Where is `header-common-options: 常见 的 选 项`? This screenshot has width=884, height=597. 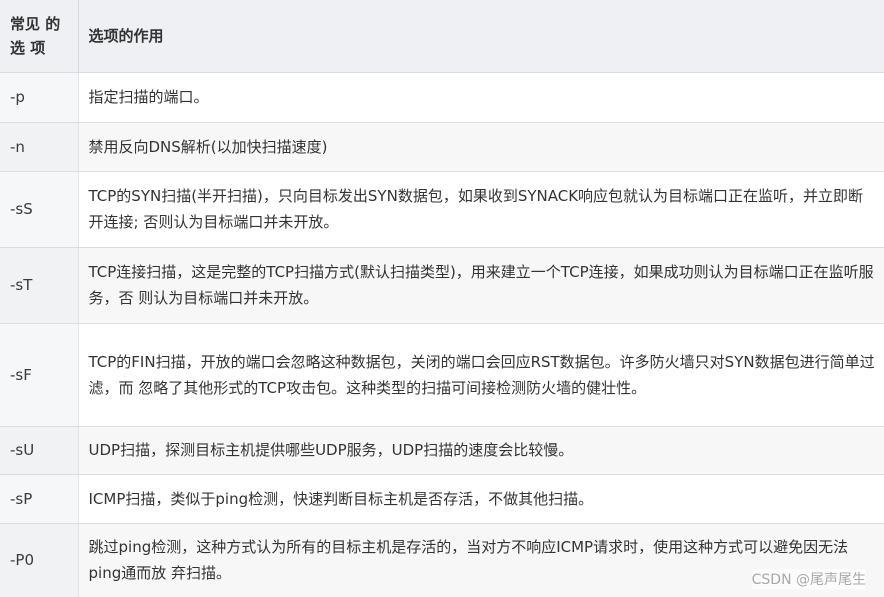 header-common-options: 常见 的 选 项 is located at coordinates (39, 36).